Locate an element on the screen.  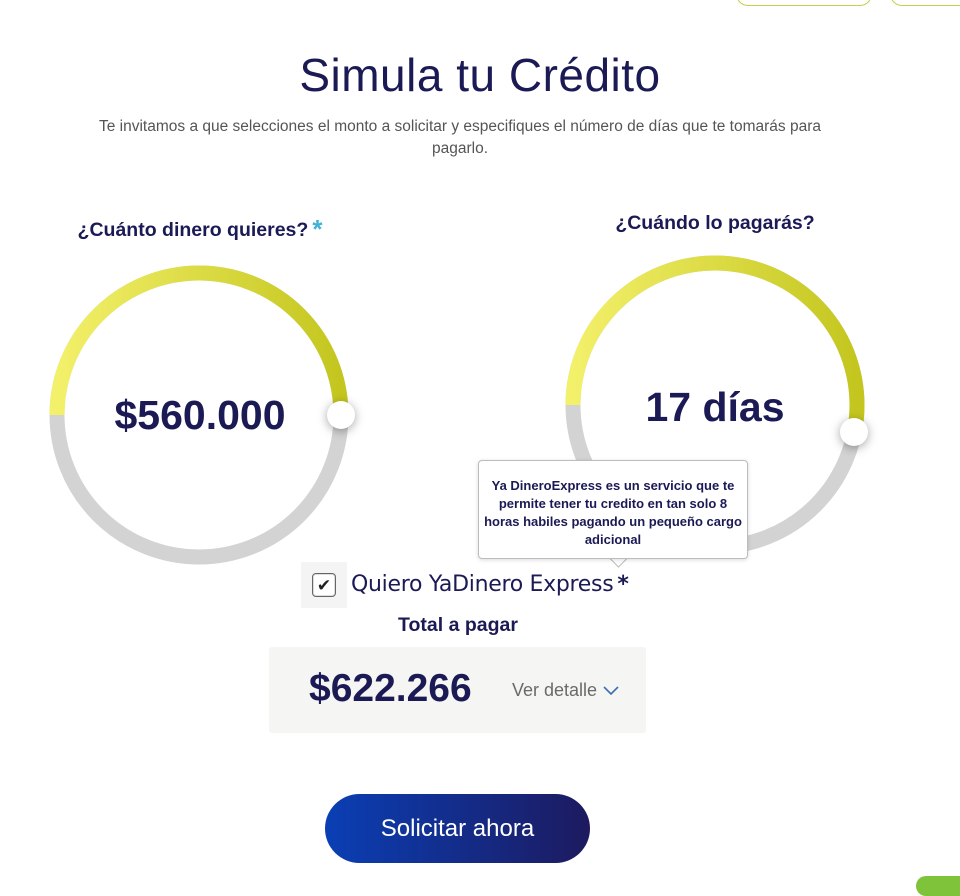
check-icon: ✔ is located at coordinates (324, 585).